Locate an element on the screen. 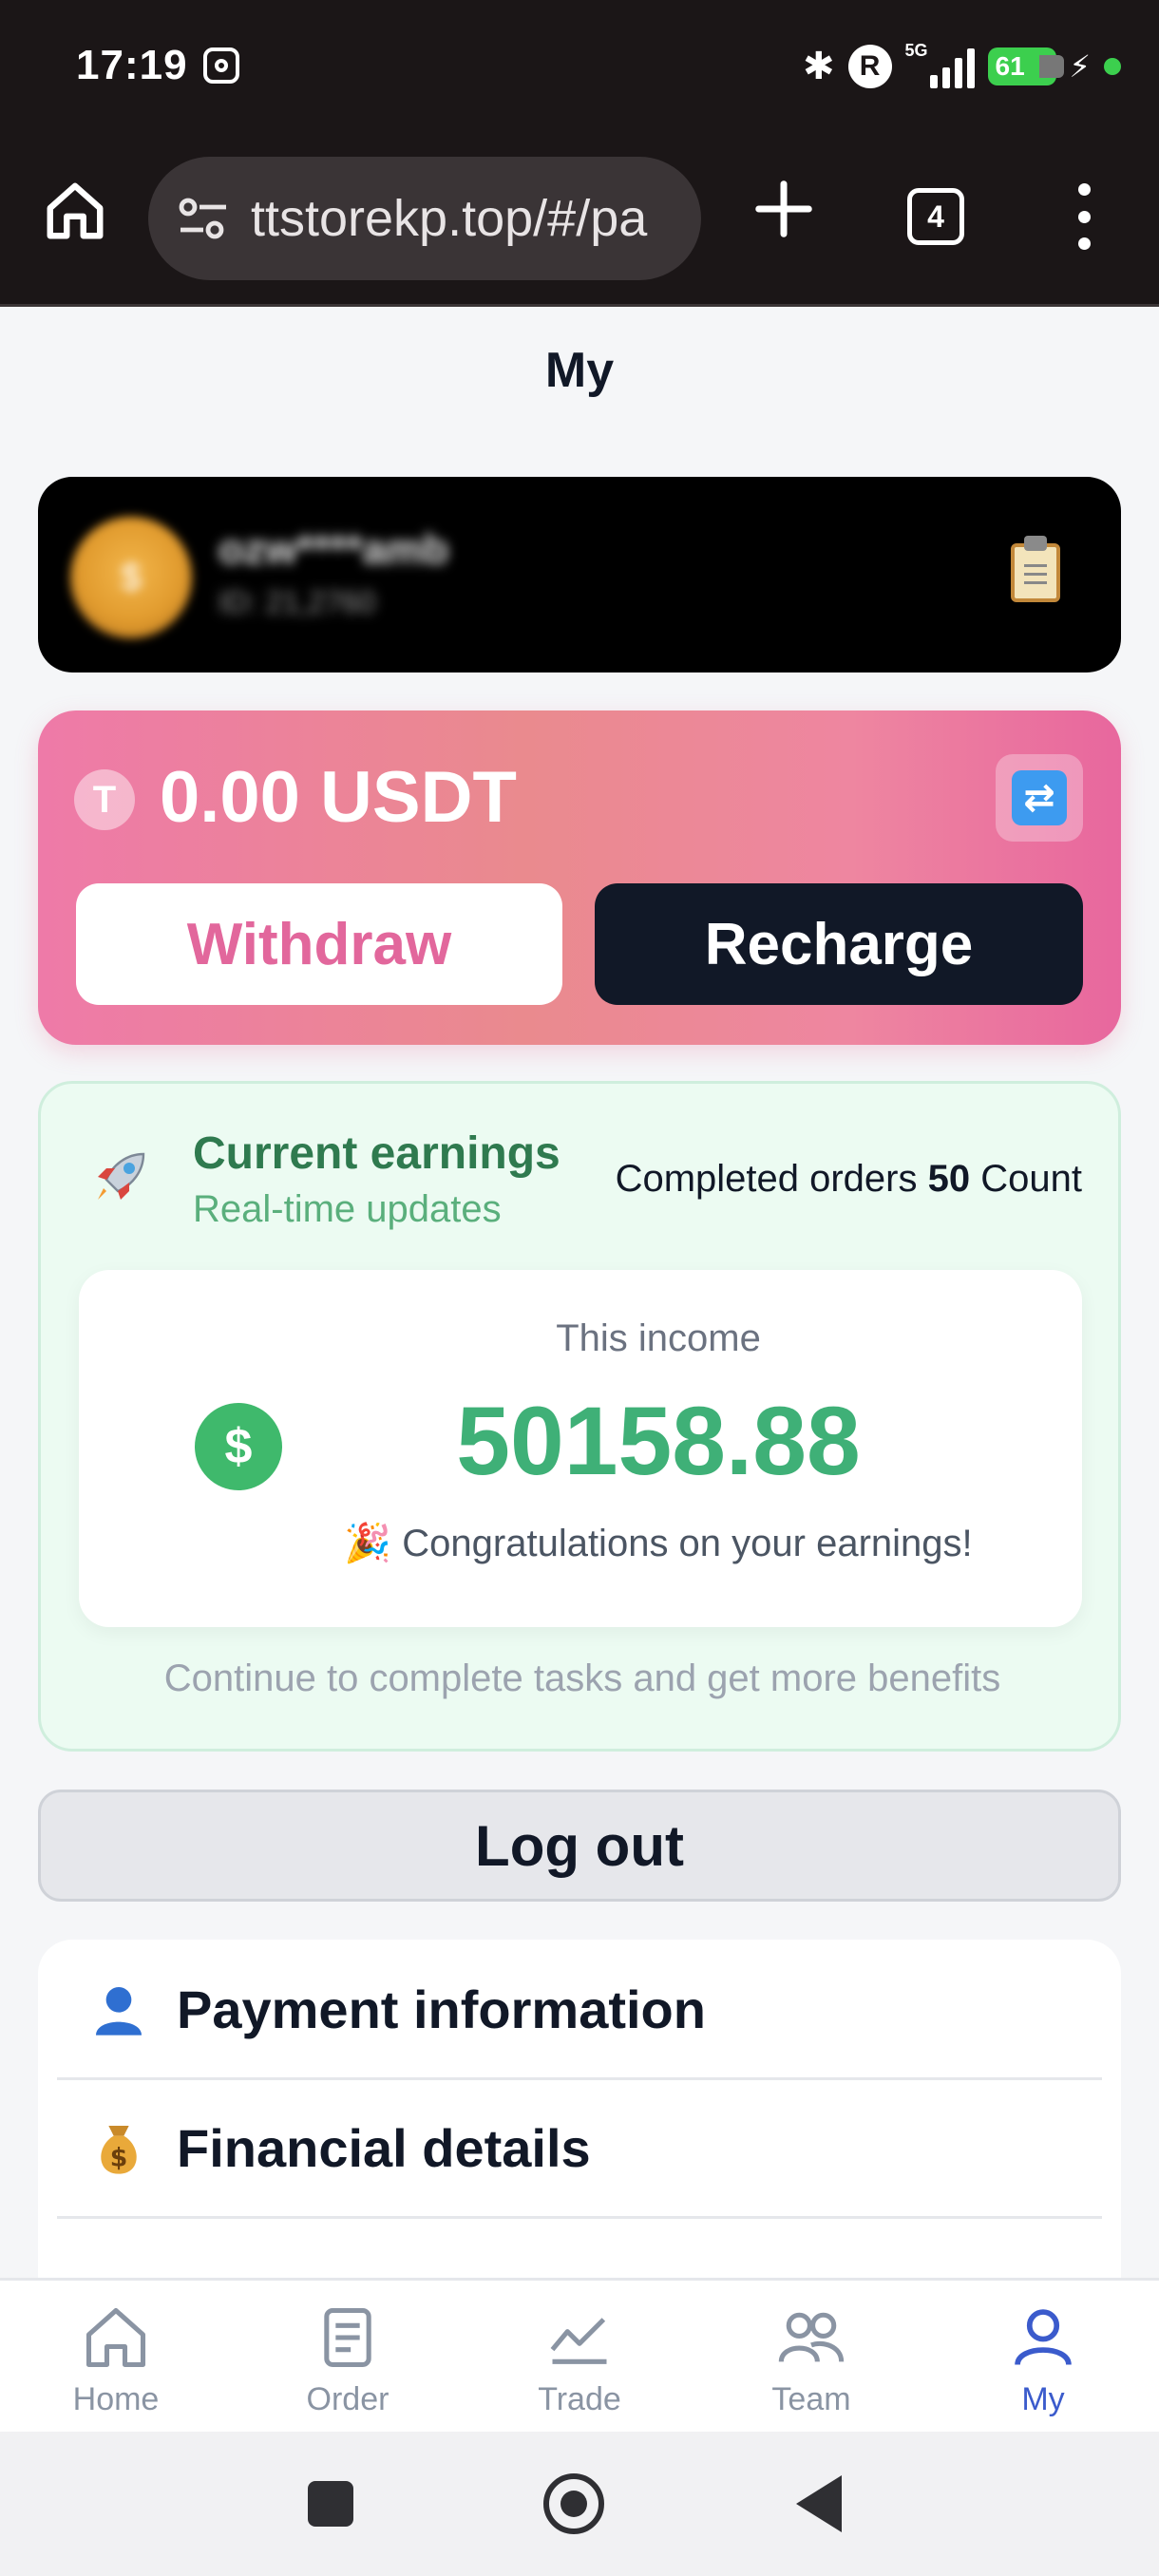 This screenshot has height=2576, width=1159. earnings-subtitle: Real-time updates is located at coordinates (347, 1209).